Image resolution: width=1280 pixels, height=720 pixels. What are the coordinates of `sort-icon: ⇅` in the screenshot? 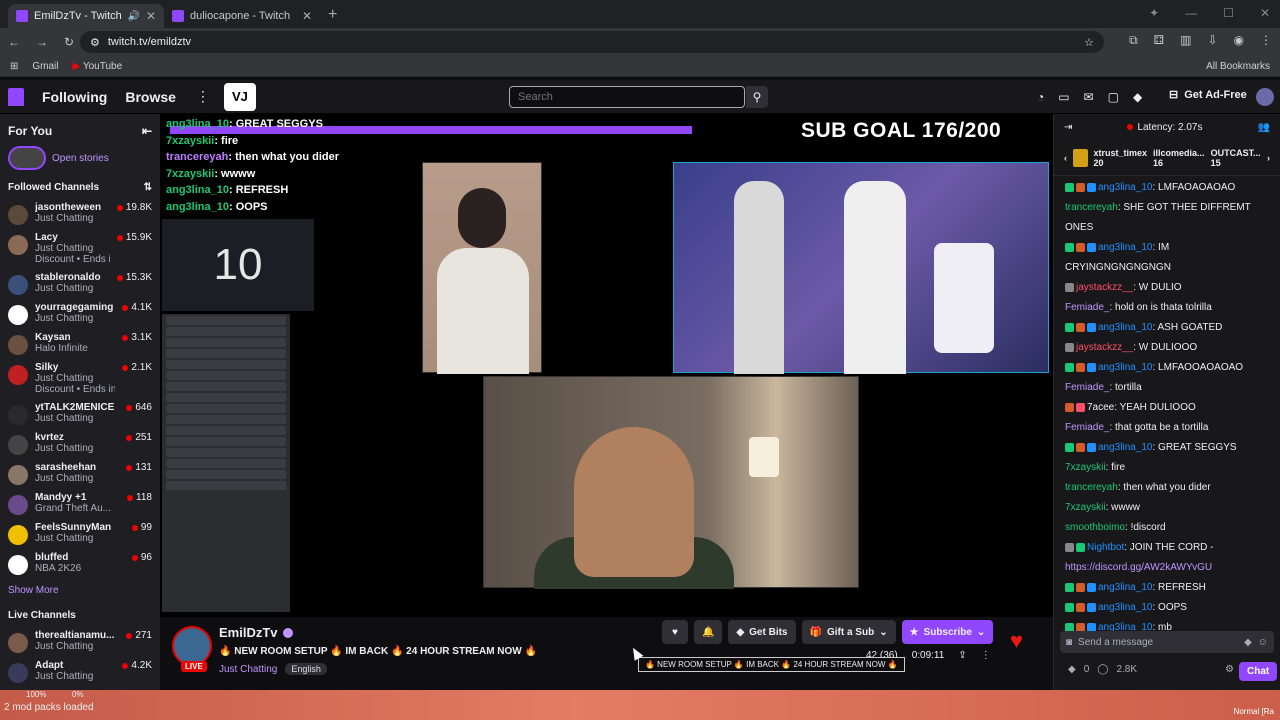 It's located at (148, 187).